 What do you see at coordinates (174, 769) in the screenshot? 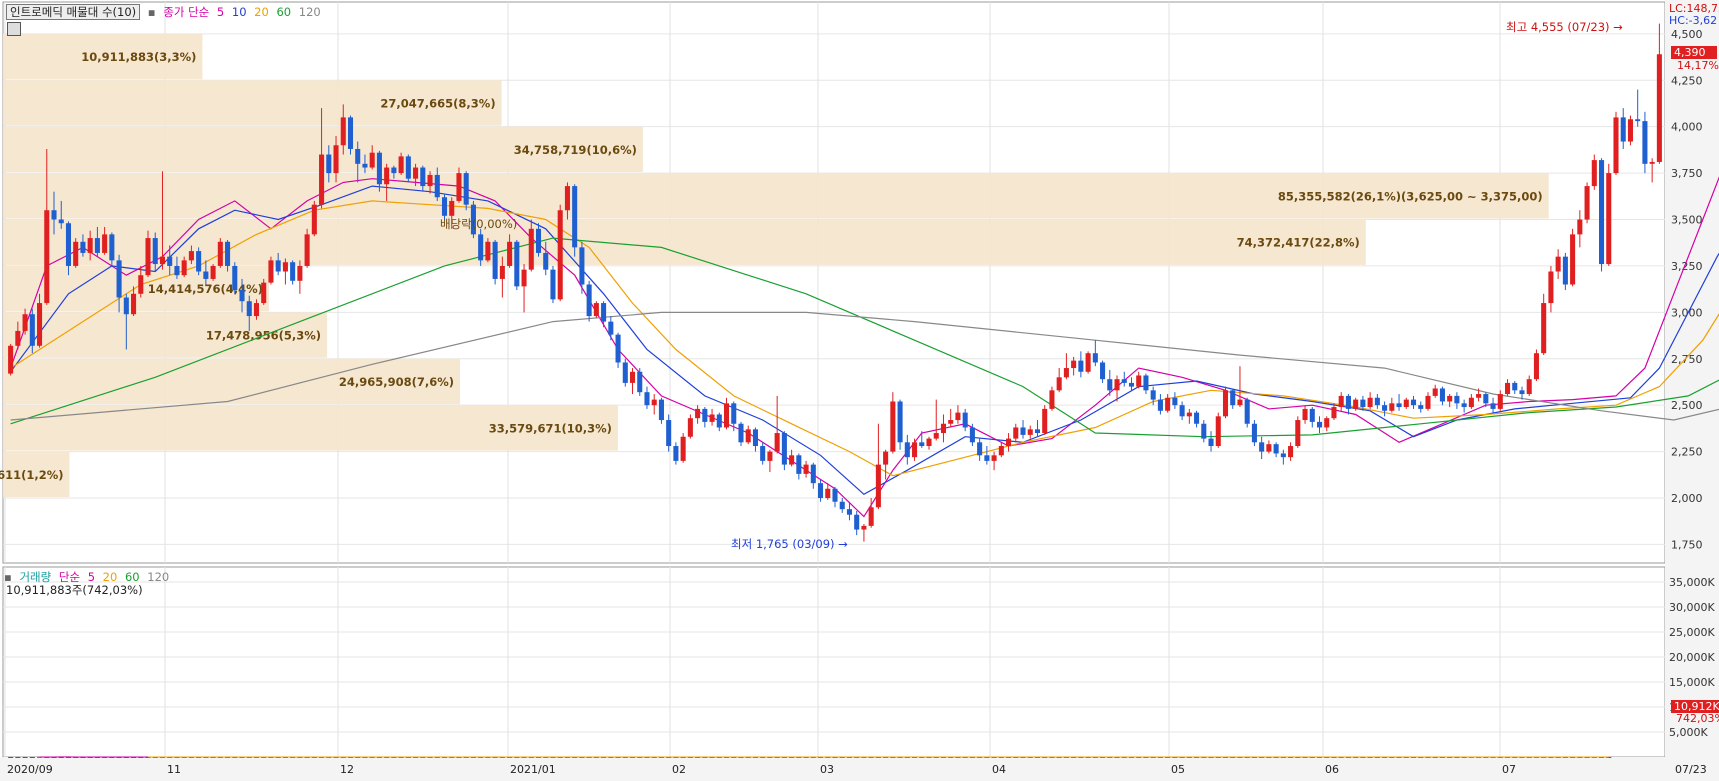
I see `x-tick-label: 11` at bounding box center [174, 769].